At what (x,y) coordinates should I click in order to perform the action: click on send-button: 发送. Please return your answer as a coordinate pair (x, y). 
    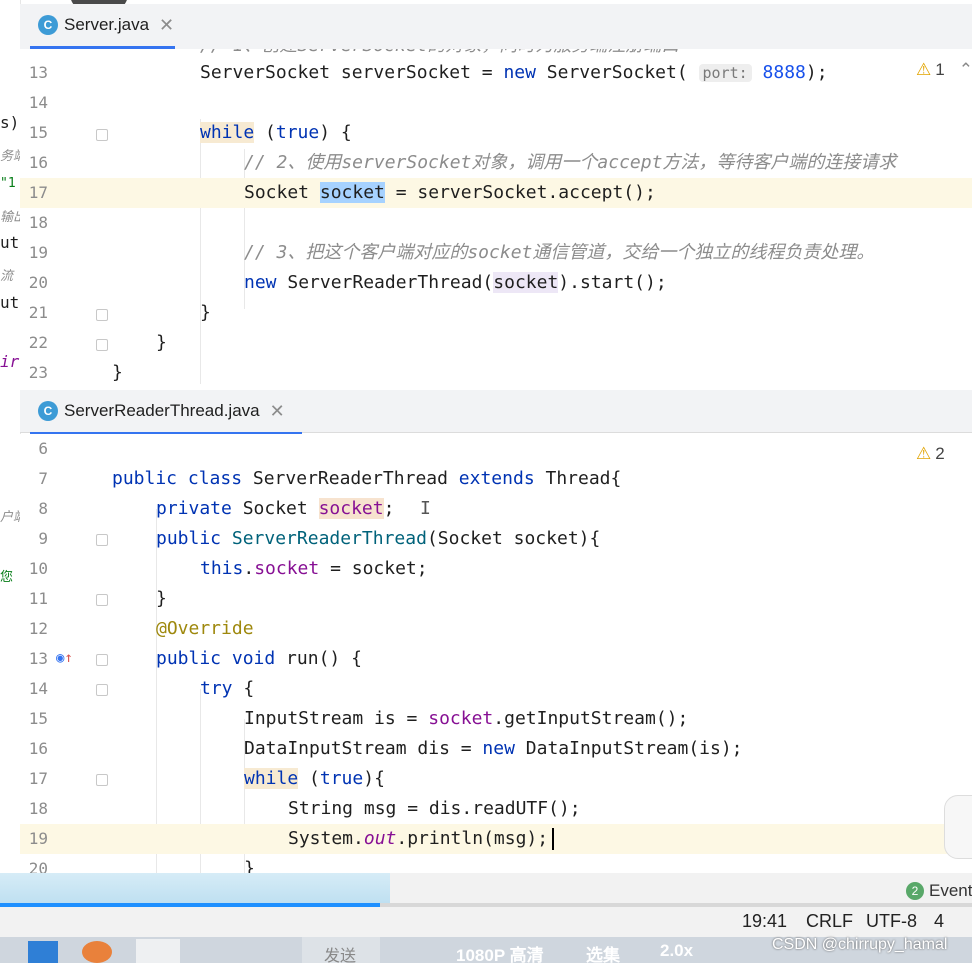
    Looking at the image, I should click on (341, 951).